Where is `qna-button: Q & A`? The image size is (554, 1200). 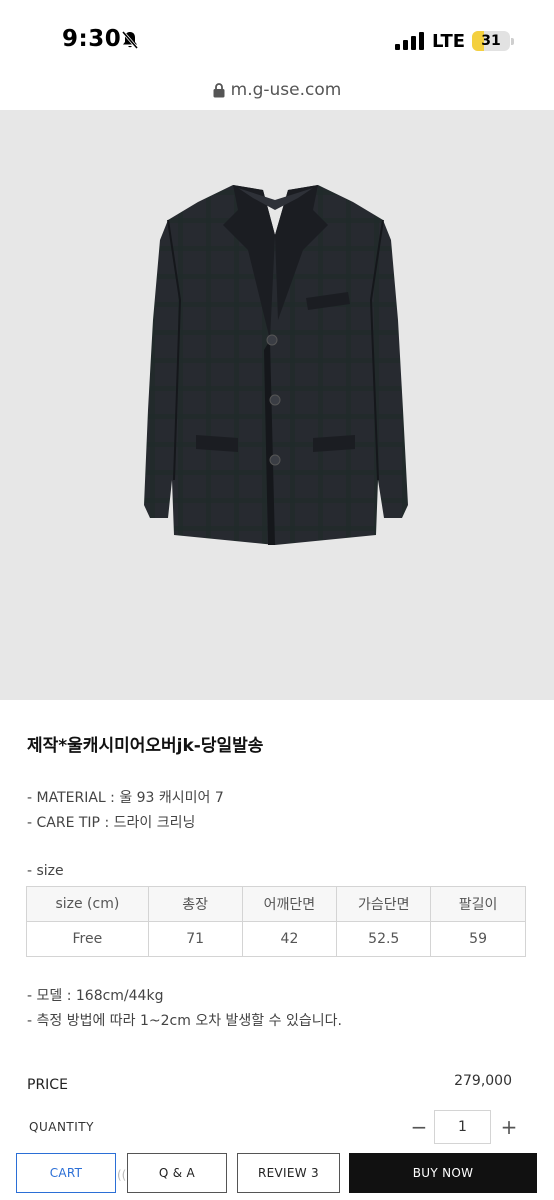 qna-button: Q & A is located at coordinates (177, 1173).